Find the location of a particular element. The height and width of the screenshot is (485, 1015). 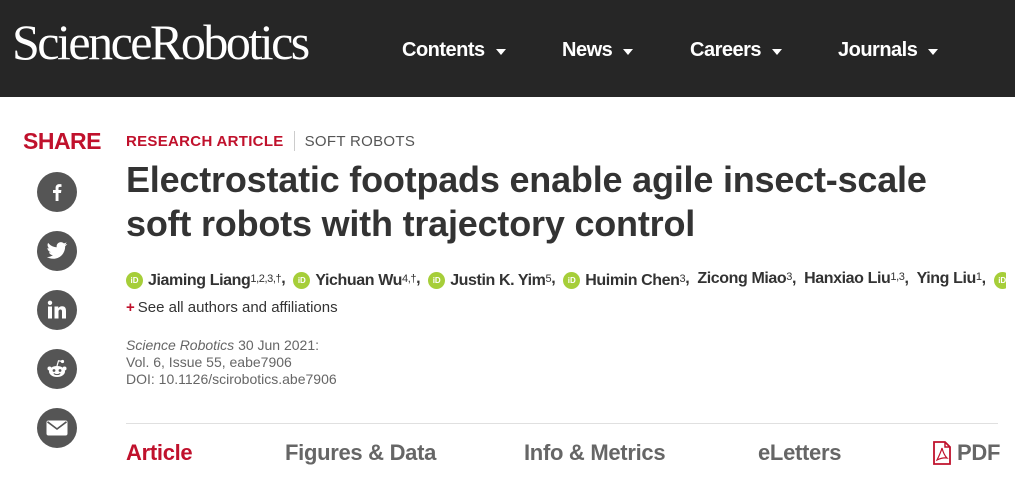

author-link: iD Jiaming Liang 1,2,3,† is located at coordinates (204, 281).